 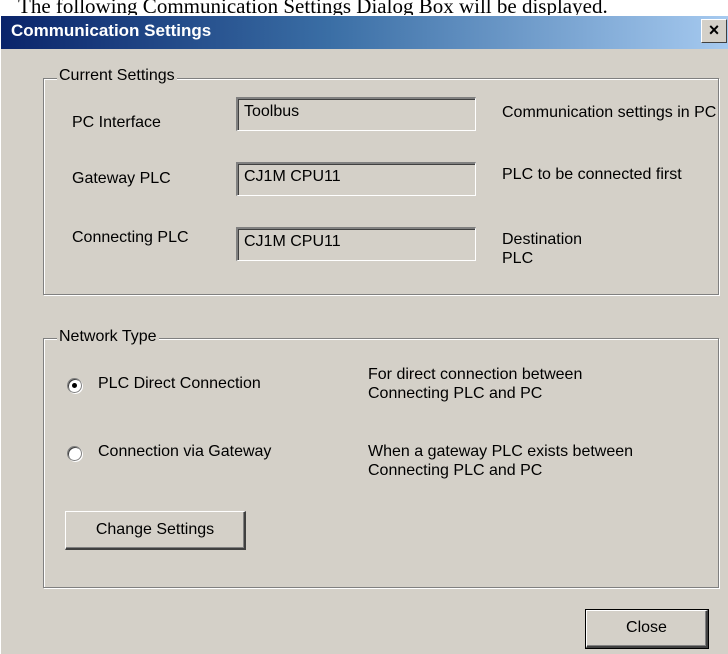 What do you see at coordinates (117, 76) in the screenshot?
I see `current-settings-legend: Current Settings` at bounding box center [117, 76].